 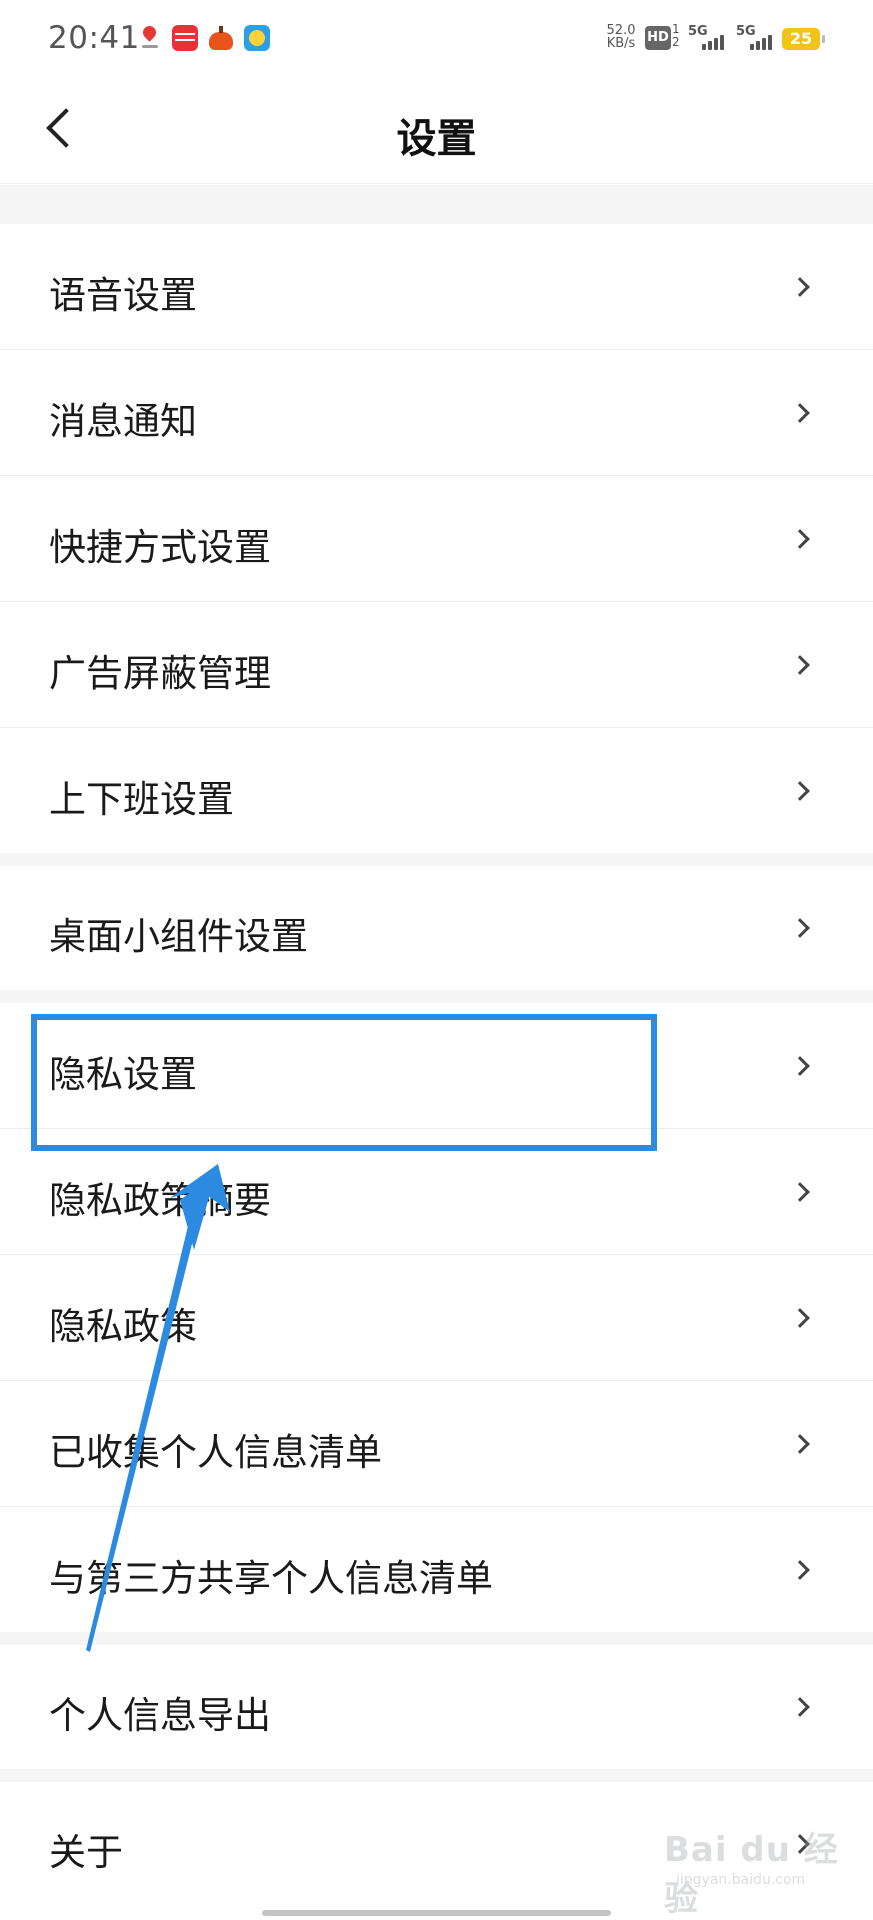 I want to click on top-bar: 设置, so click(x=436, y=131).